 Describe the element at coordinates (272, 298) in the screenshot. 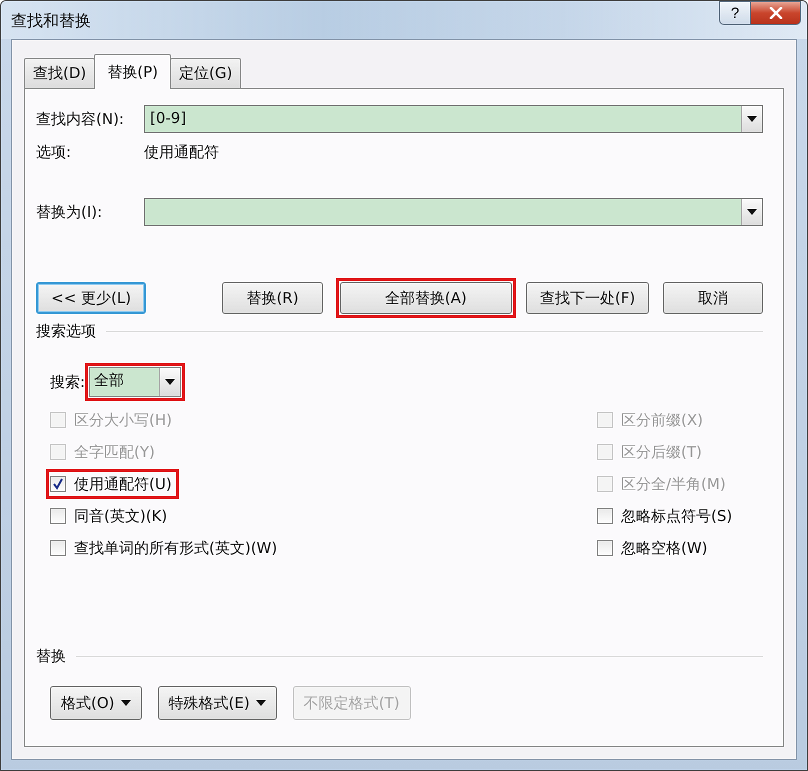

I see `dialog-button: 替换(R)` at that location.